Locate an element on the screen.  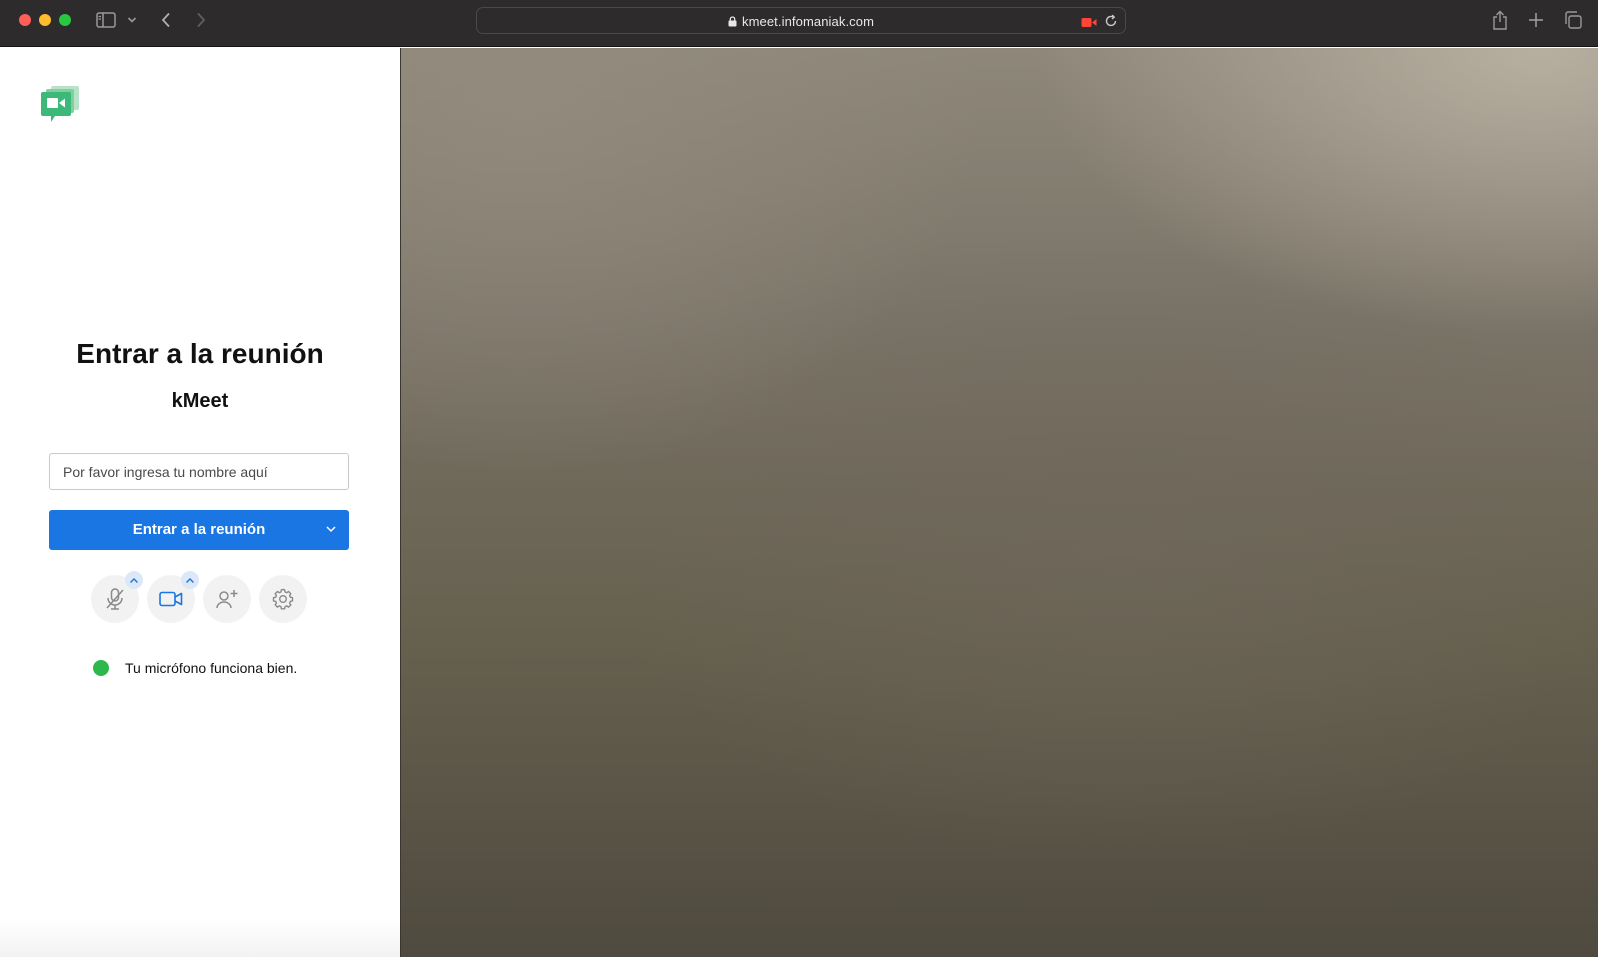
lock-icon is located at coordinates (732, 22).